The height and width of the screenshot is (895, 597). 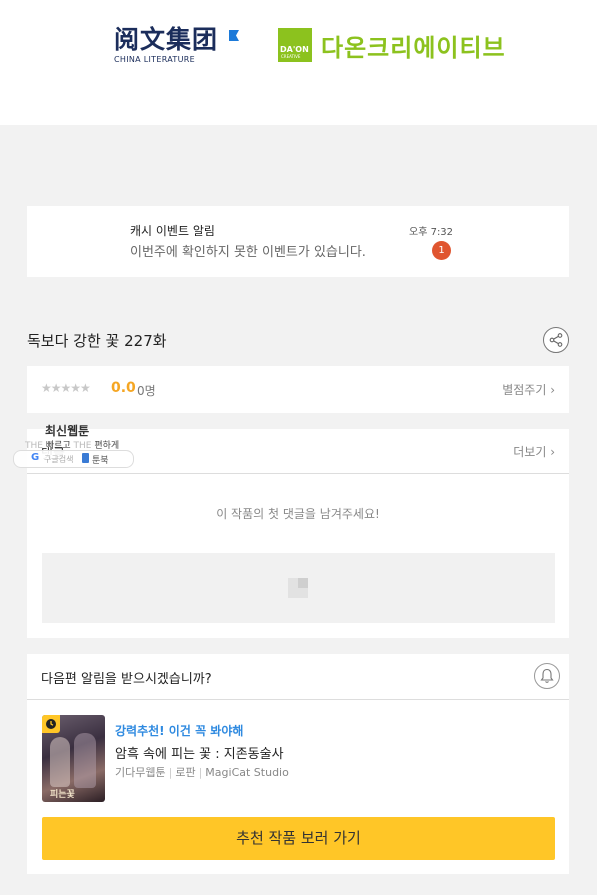 I want to click on image-placeholder-icon, so click(x=298, y=588).